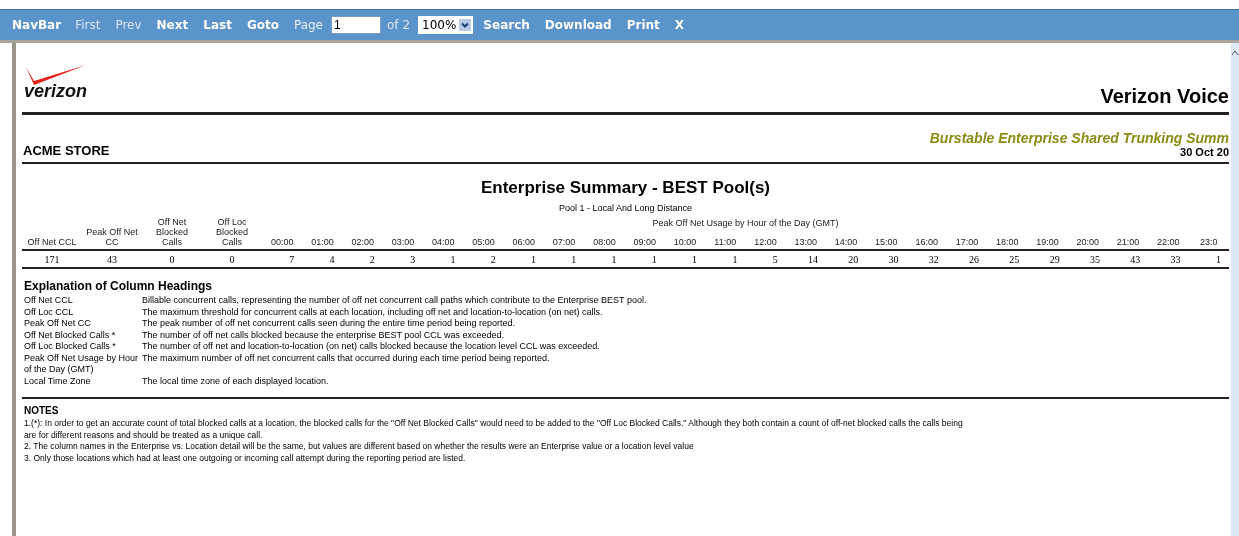  I want to click on column-header: 20:00, so click(1087, 243).